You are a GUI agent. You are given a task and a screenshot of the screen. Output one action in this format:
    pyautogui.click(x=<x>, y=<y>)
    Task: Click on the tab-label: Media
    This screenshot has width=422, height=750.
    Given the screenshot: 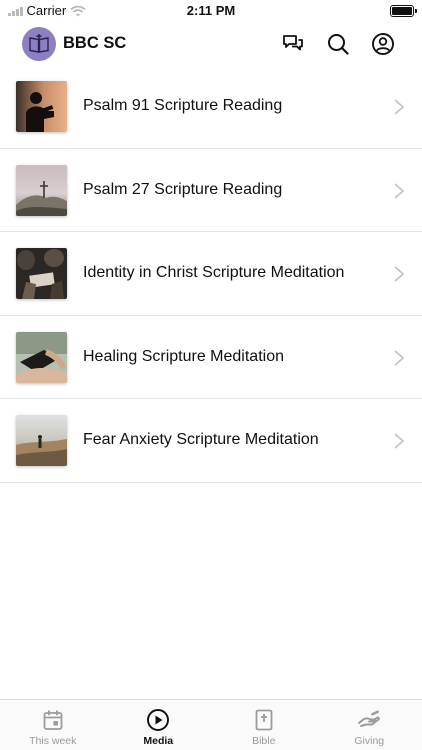 What is the action you would take?
    pyautogui.click(x=158, y=741)
    